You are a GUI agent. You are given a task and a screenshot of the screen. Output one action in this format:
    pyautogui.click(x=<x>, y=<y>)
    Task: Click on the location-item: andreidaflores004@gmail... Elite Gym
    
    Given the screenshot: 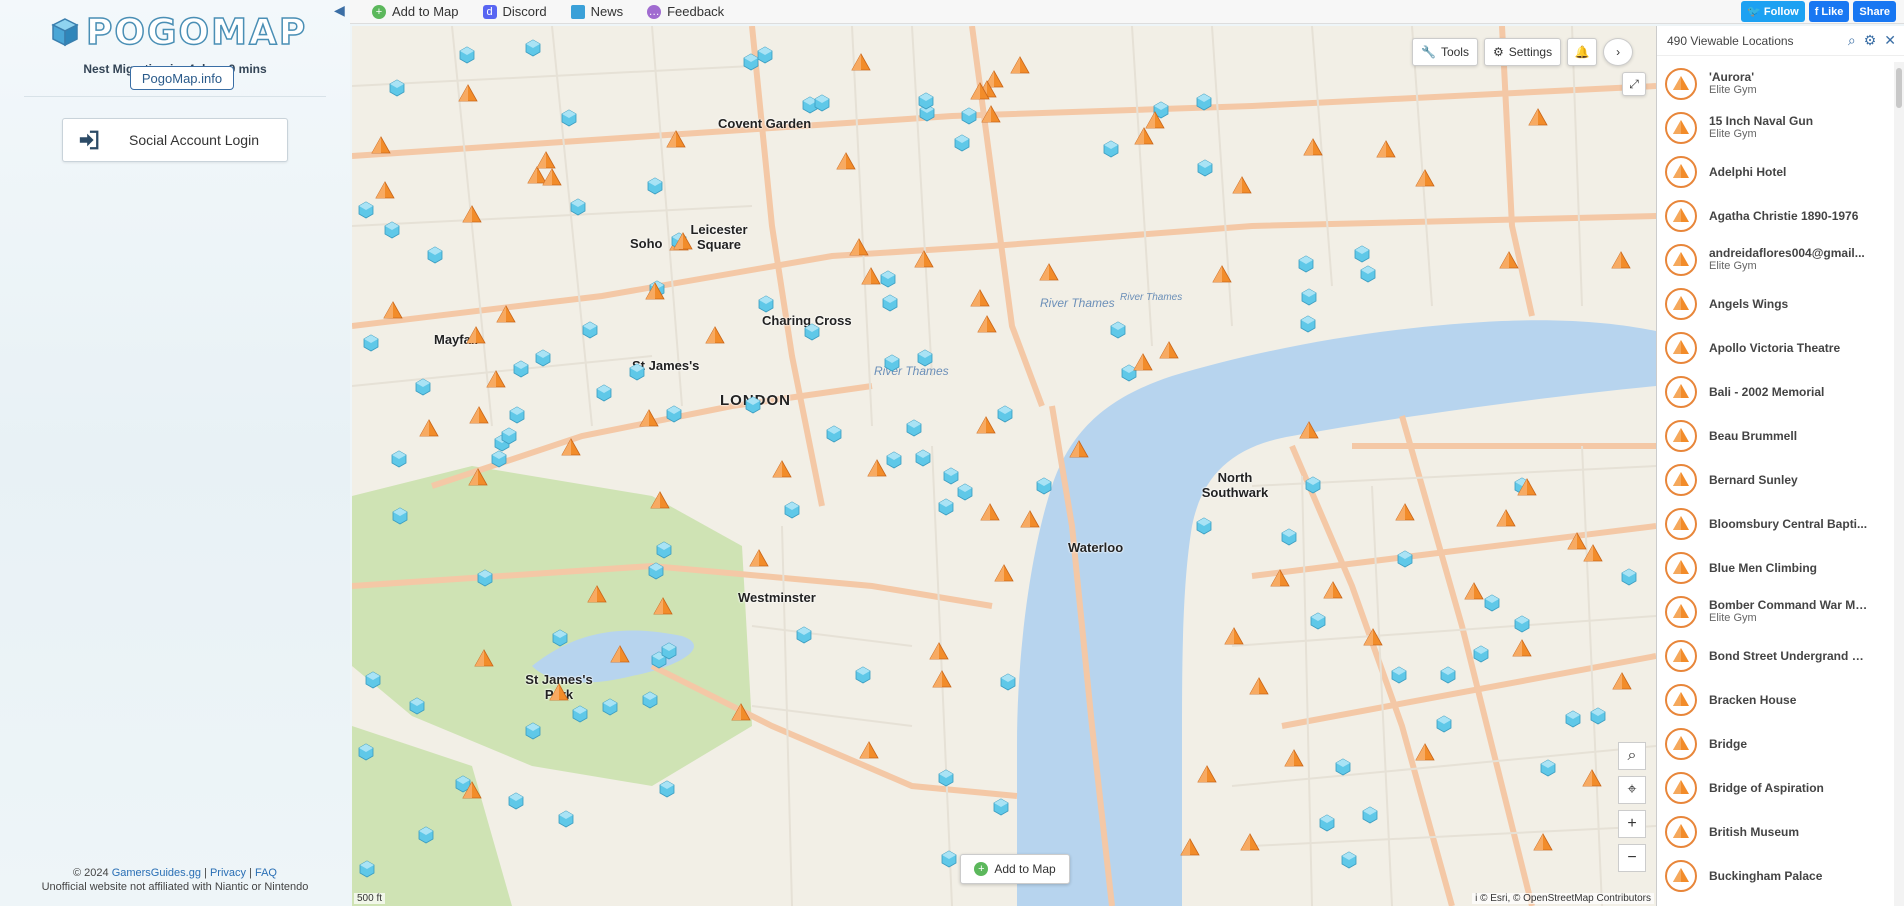 What is the action you would take?
    pyautogui.click(x=1774, y=260)
    